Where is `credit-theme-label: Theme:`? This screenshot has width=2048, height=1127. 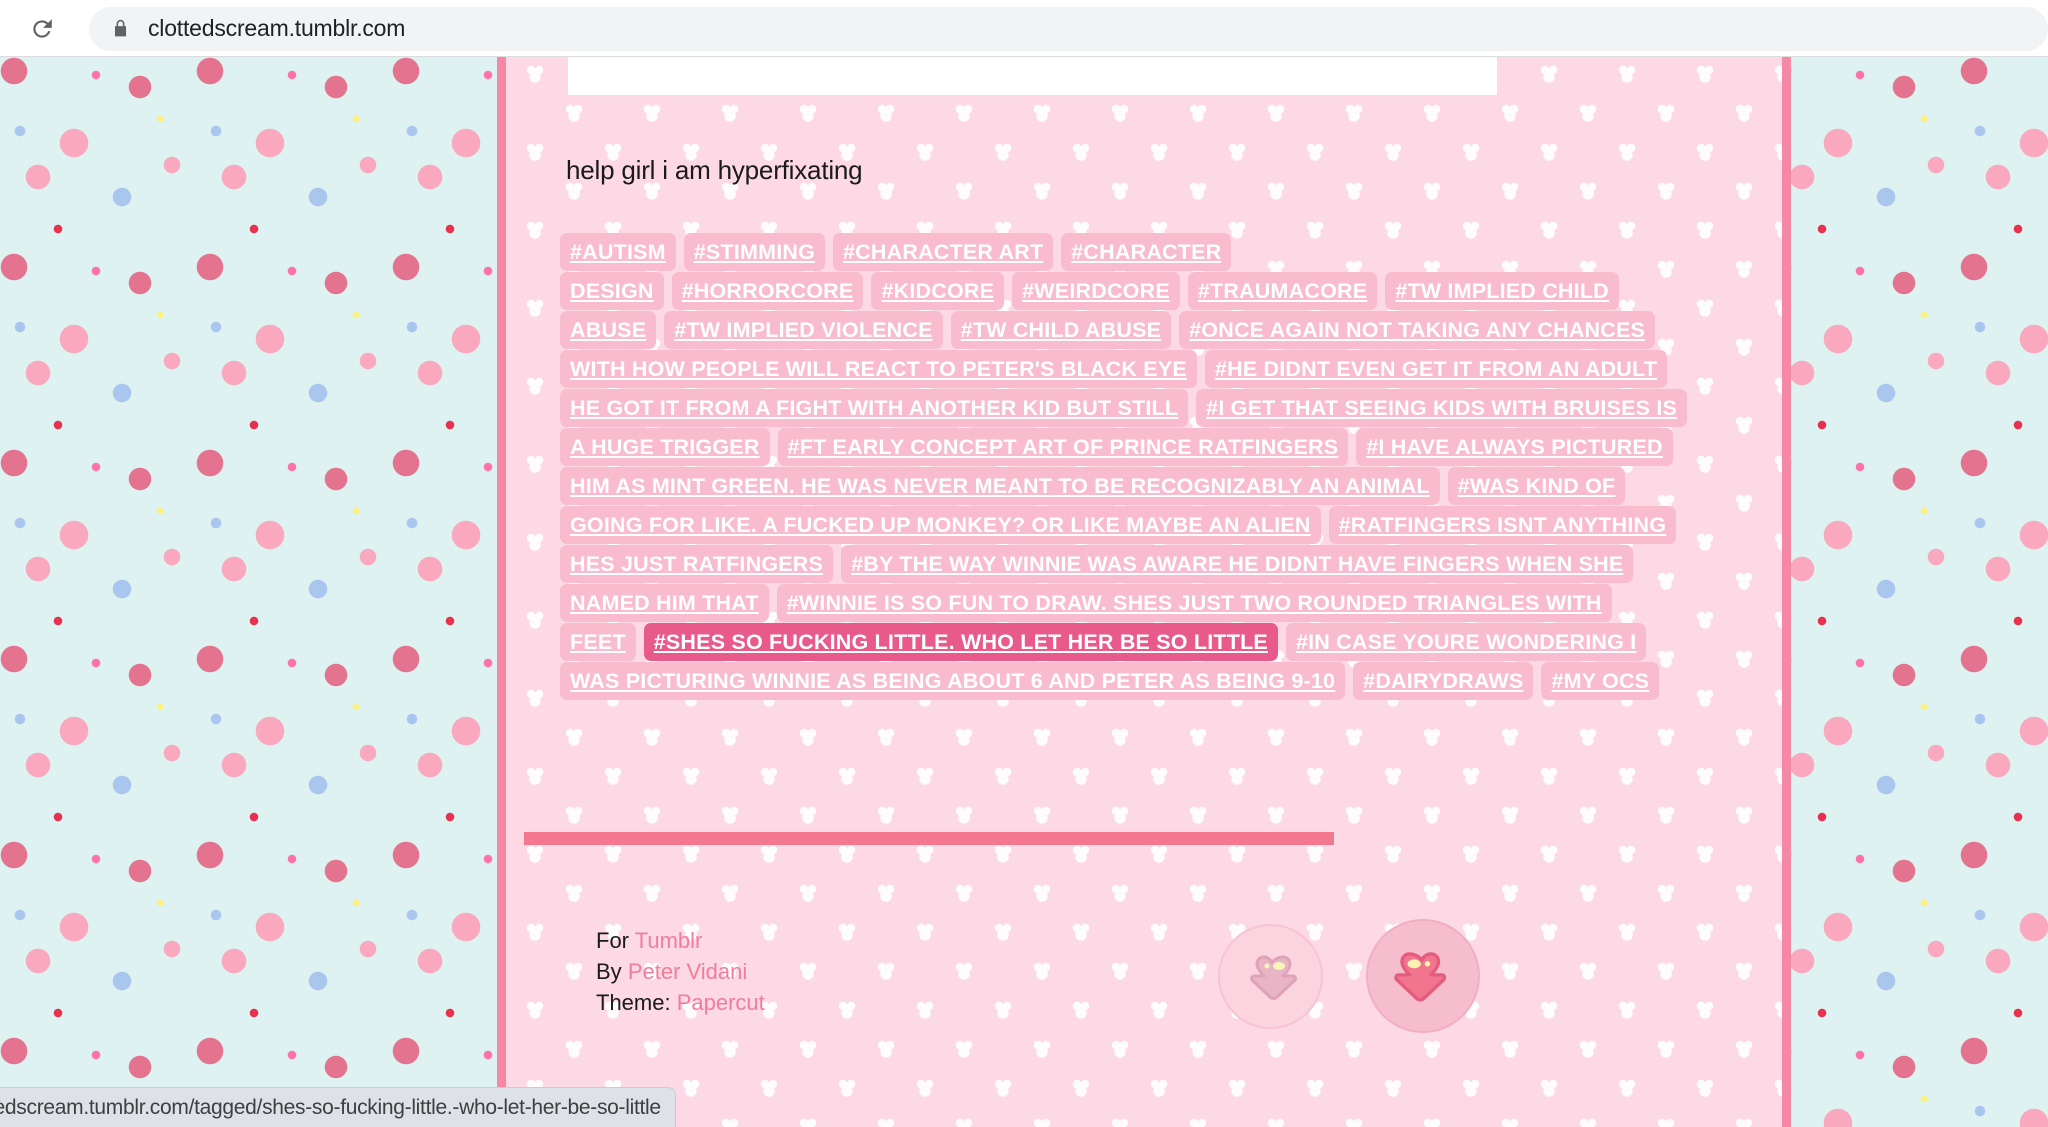
credit-theme-label: Theme: is located at coordinates (633, 1002).